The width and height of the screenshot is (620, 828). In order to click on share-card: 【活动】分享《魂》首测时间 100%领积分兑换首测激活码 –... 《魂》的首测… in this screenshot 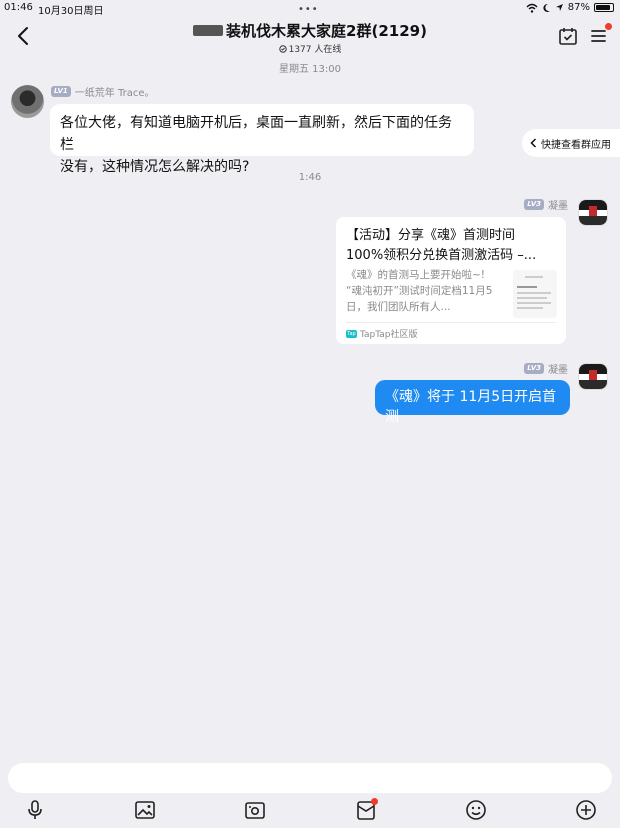, I will do `click(451, 280)`.